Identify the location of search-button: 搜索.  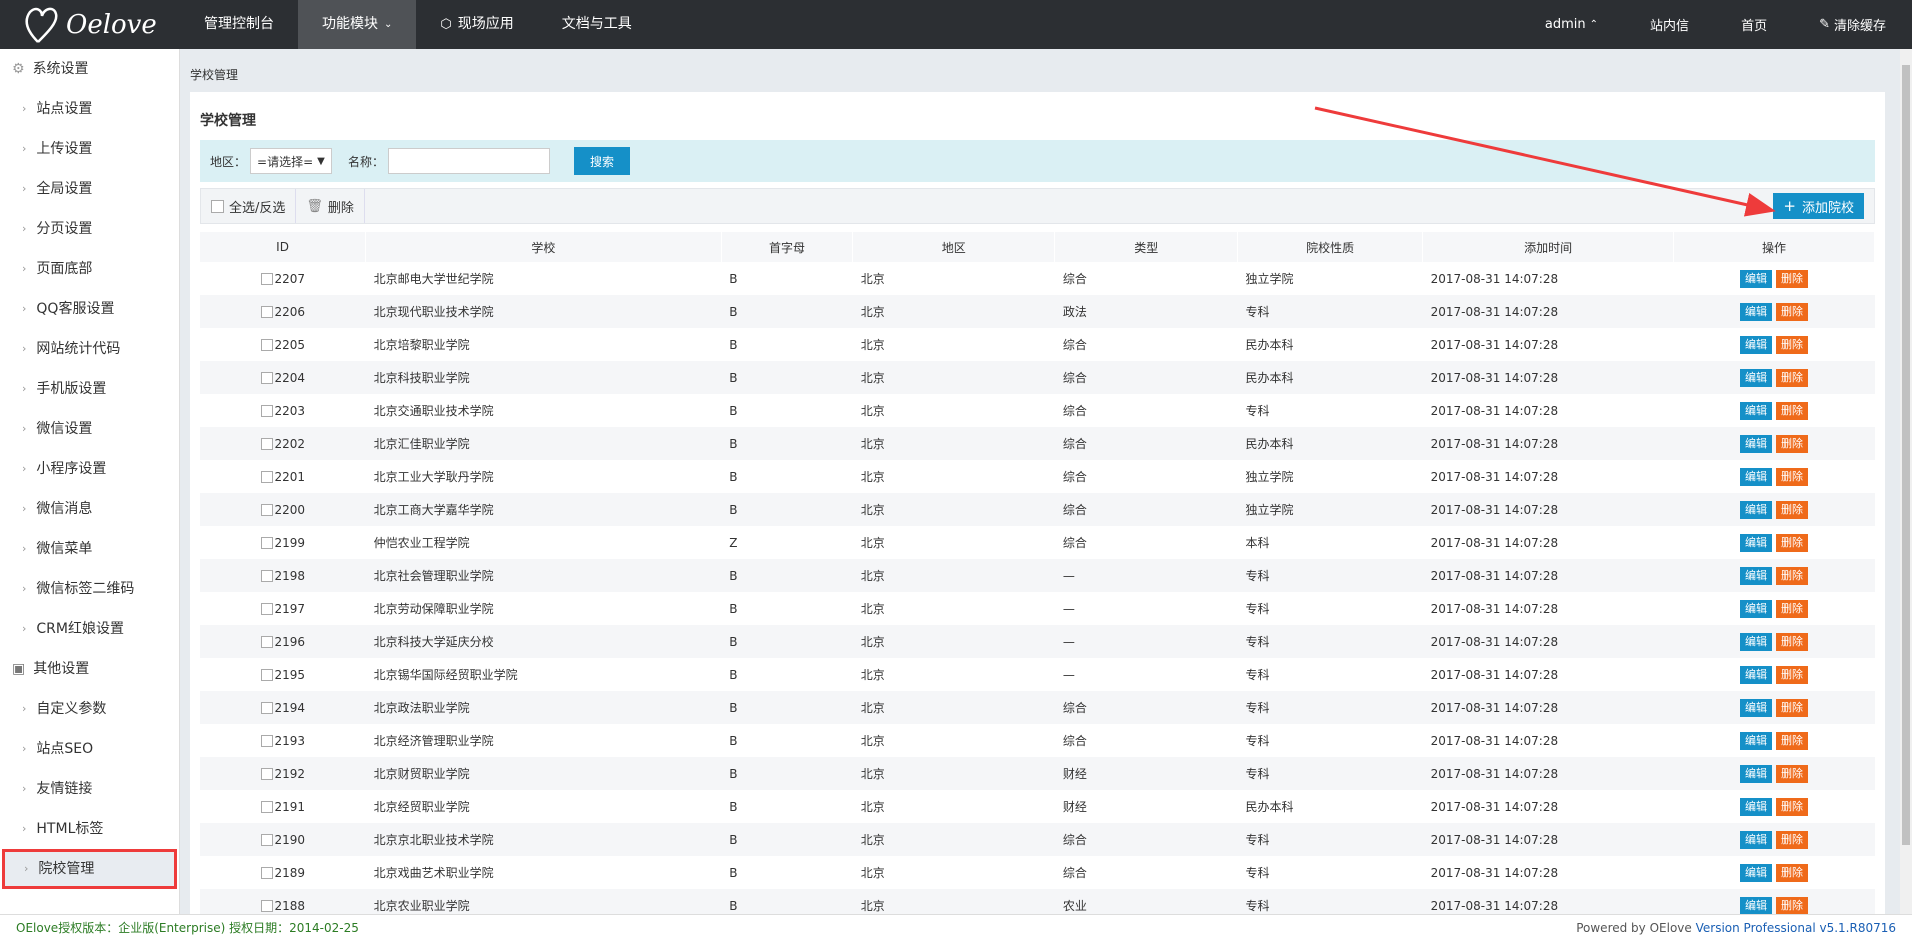
(602, 161).